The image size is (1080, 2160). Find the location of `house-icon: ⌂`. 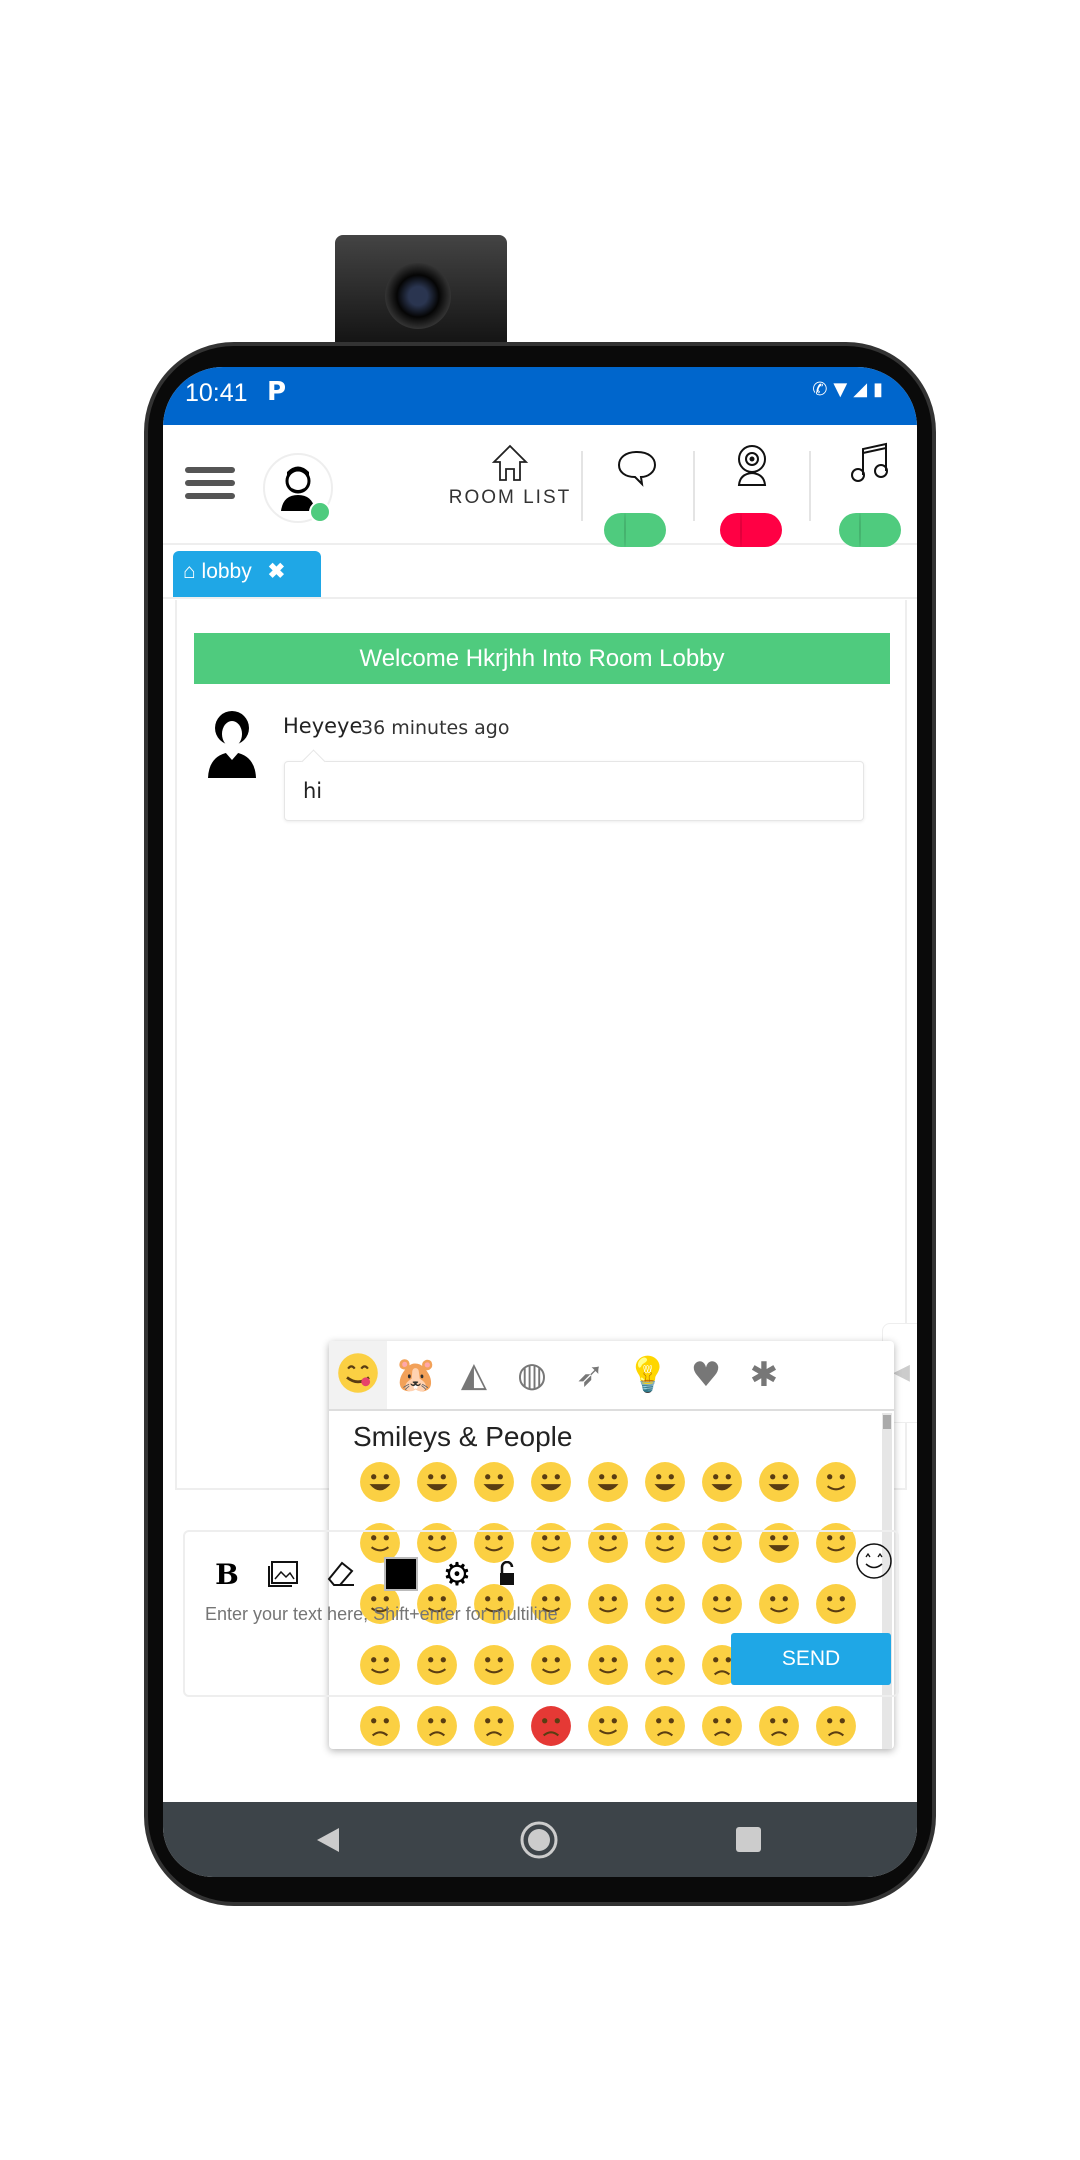

house-icon: ⌂ is located at coordinates (189, 571).